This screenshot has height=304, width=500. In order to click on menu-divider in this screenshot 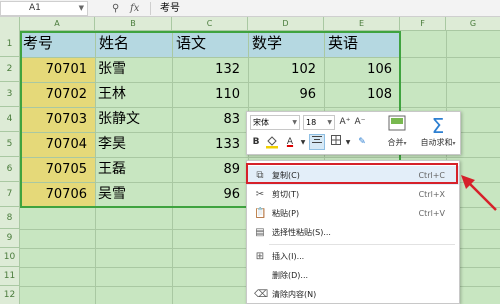, I will do `click(362, 244)`.